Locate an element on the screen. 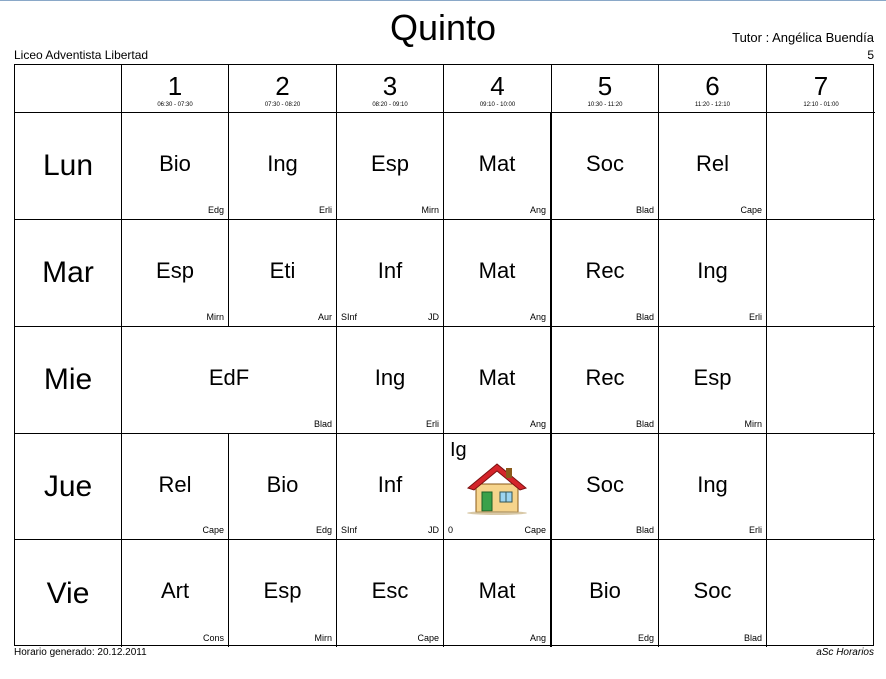  day-name: Mar is located at coordinates (68, 272).